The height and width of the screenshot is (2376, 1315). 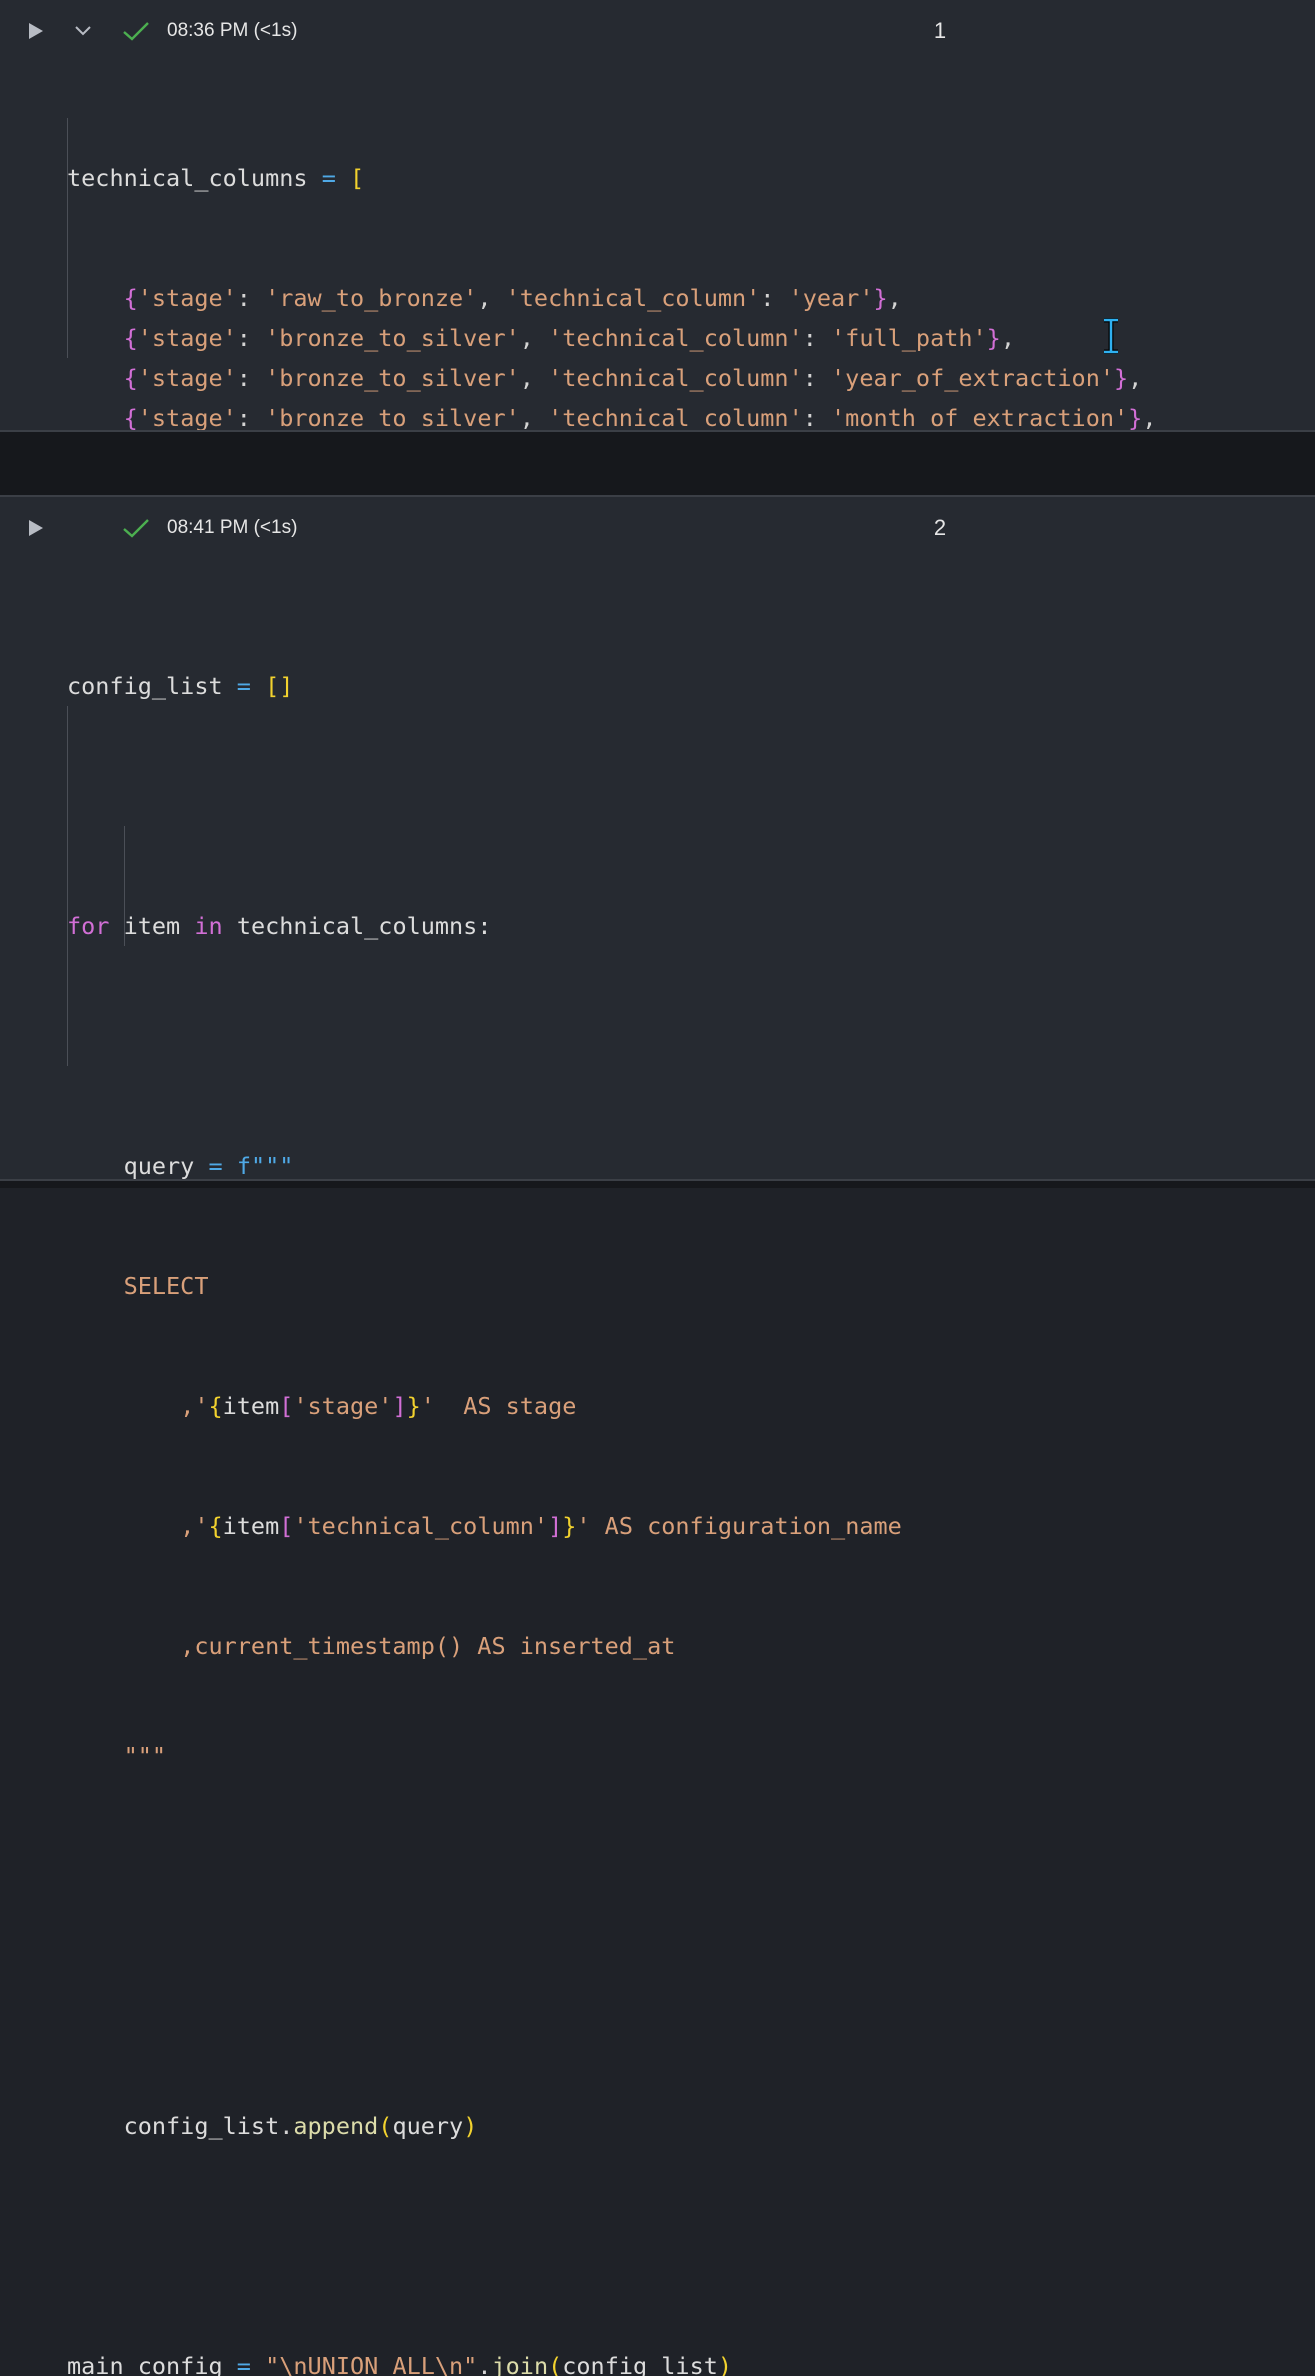 What do you see at coordinates (336, 2126) in the screenshot?
I see `function-name: append` at bounding box center [336, 2126].